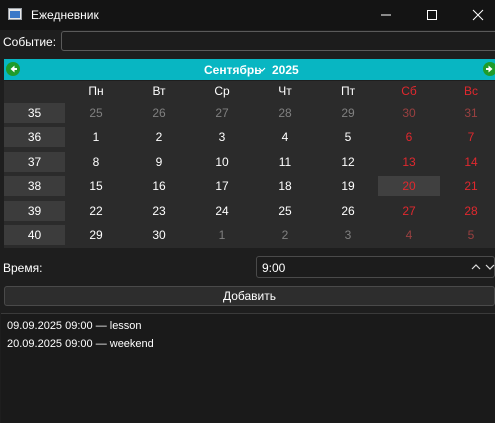  Describe the element at coordinates (96, 211) in the screenshot. I see `calendar-day: 22` at that location.